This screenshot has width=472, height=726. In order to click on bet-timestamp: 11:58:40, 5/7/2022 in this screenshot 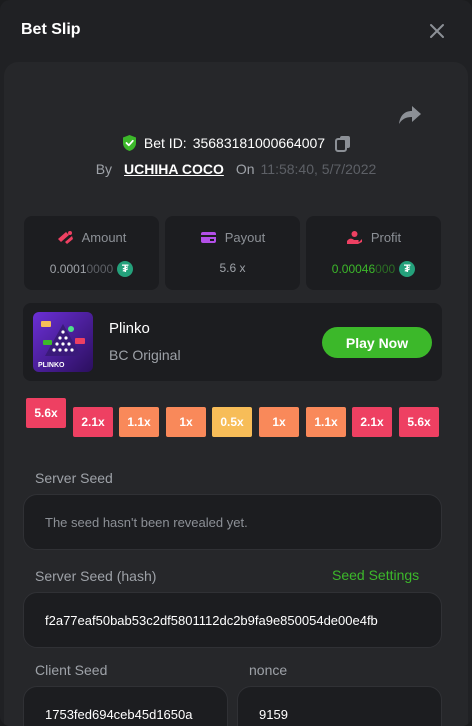, I will do `click(318, 169)`.